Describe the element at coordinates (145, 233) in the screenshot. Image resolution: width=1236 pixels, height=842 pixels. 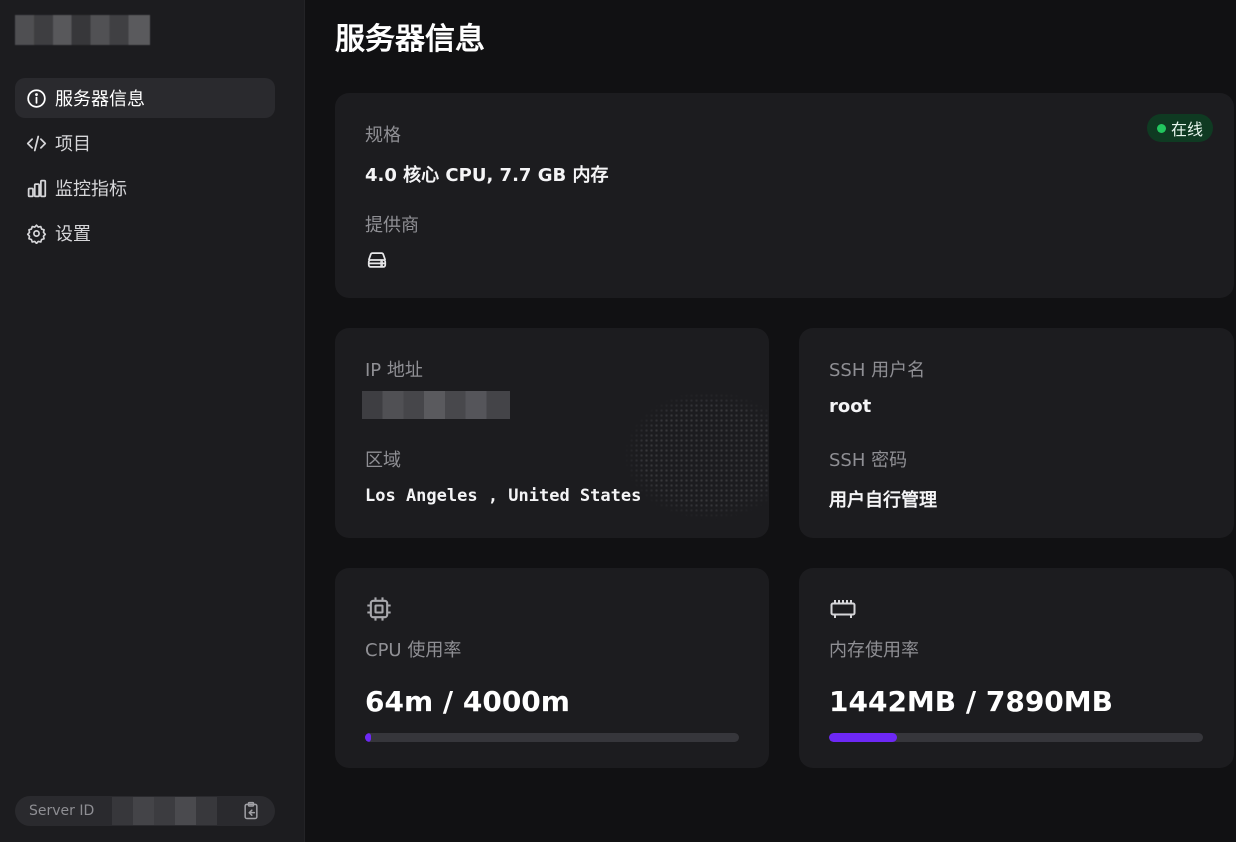
I see `sidebar-item-settings: 设置` at that location.